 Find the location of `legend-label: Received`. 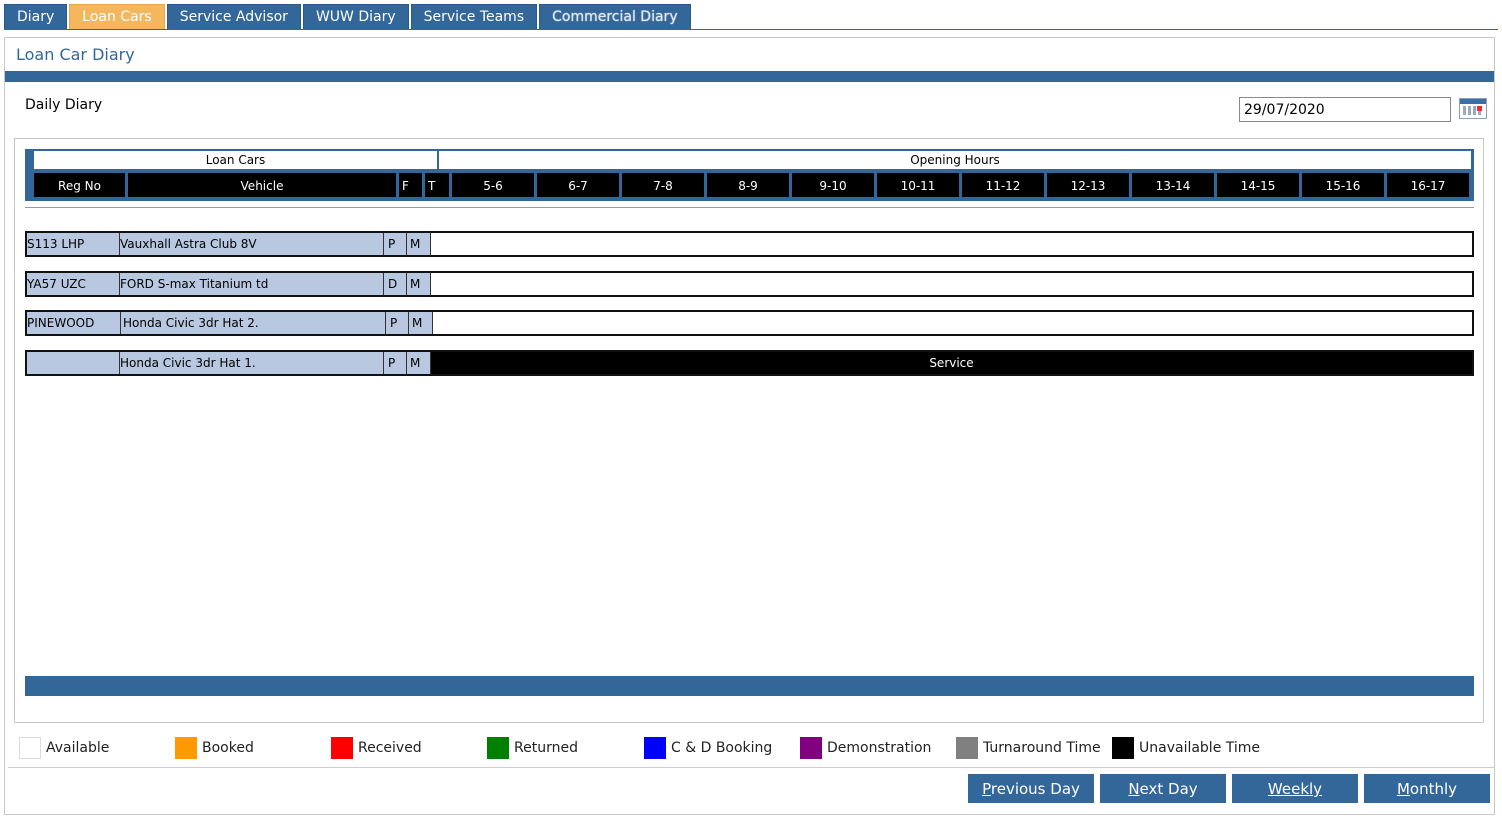

legend-label: Received is located at coordinates (390, 748).